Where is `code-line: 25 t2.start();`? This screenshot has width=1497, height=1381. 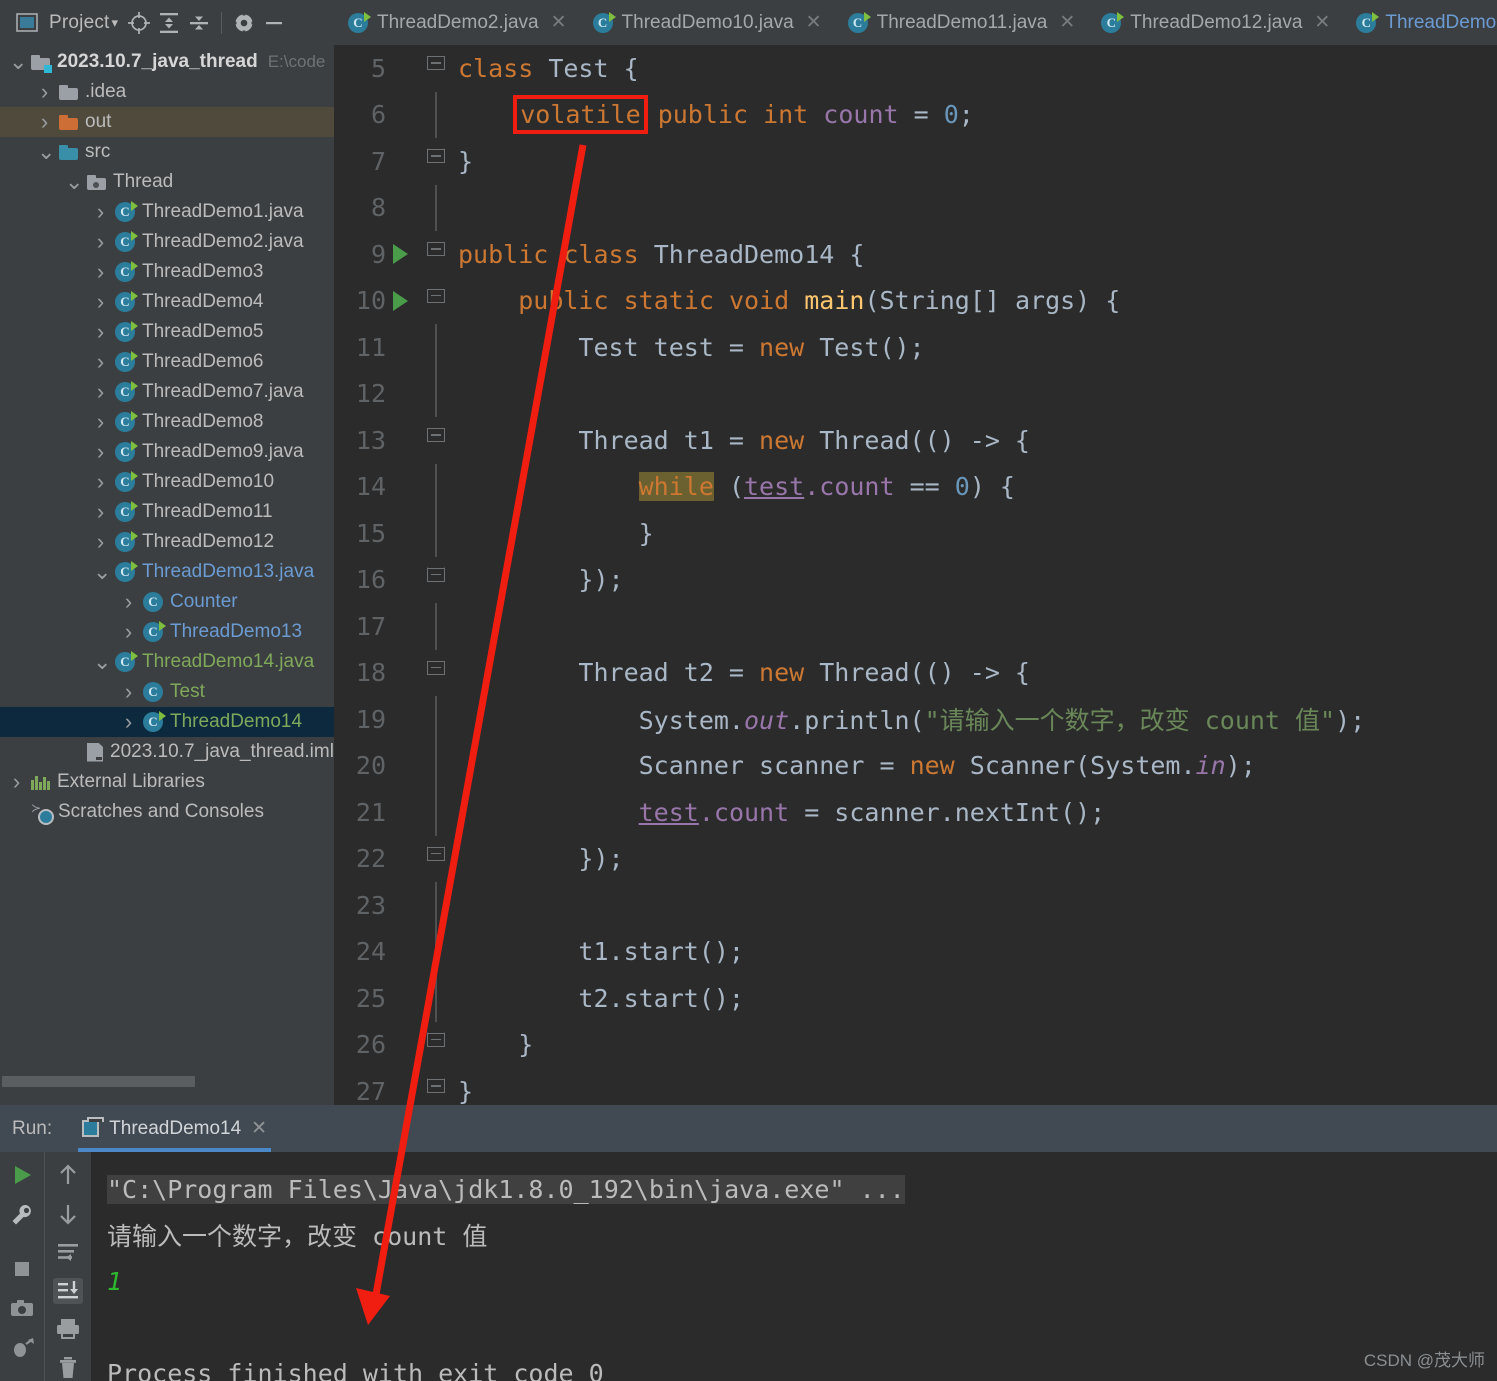
code-line: 25 t2.start(); is located at coordinates (915, 998).